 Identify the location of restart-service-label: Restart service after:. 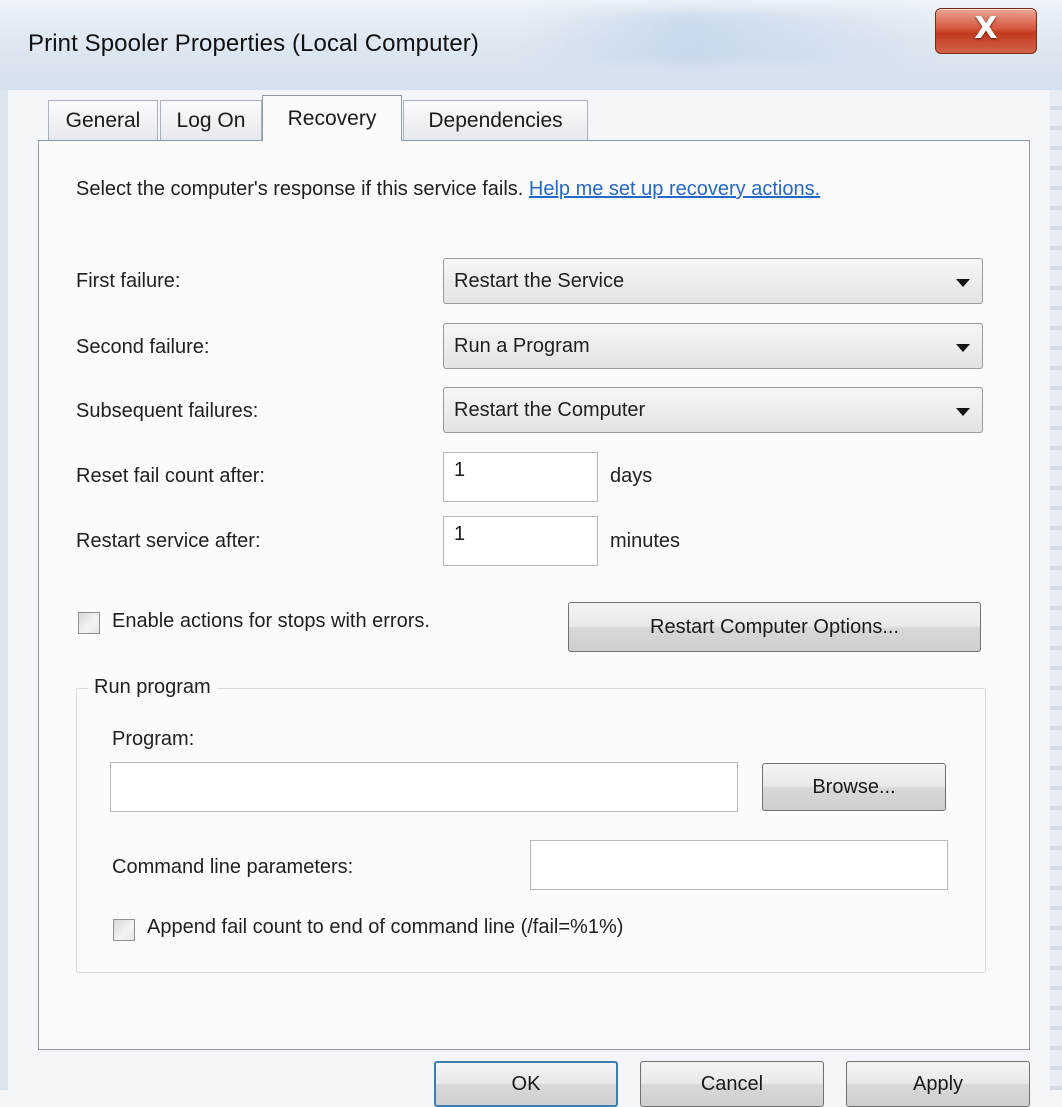
(168, 541).